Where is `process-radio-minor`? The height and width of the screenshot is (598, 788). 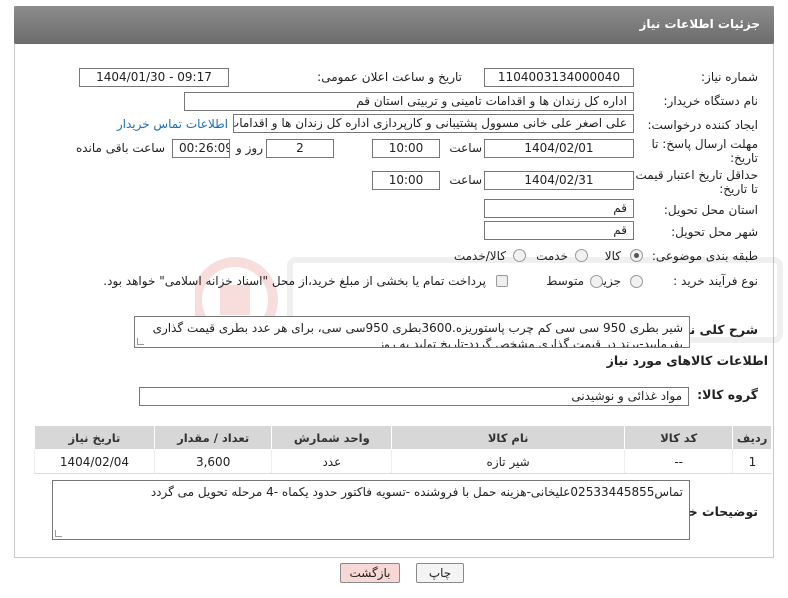 process-radio-minor is located at coordinates (636, 281).